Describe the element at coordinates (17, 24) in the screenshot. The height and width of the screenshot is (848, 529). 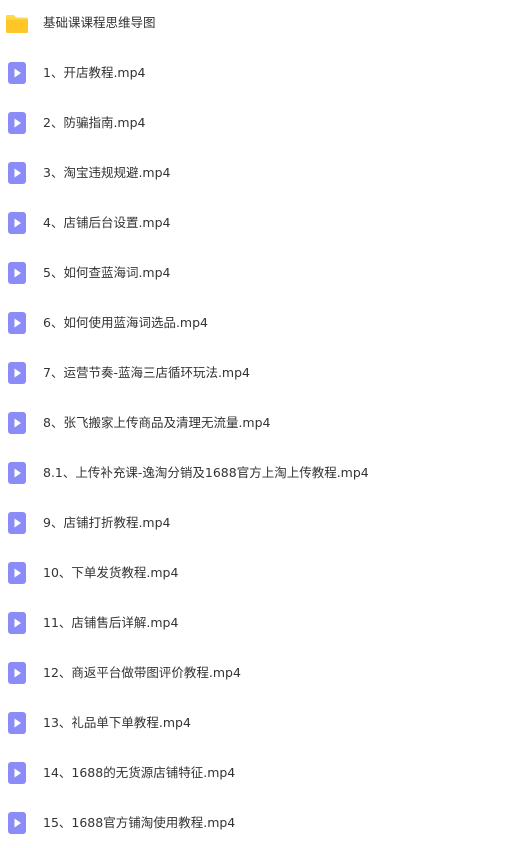
I see `folder-icon` at that location.